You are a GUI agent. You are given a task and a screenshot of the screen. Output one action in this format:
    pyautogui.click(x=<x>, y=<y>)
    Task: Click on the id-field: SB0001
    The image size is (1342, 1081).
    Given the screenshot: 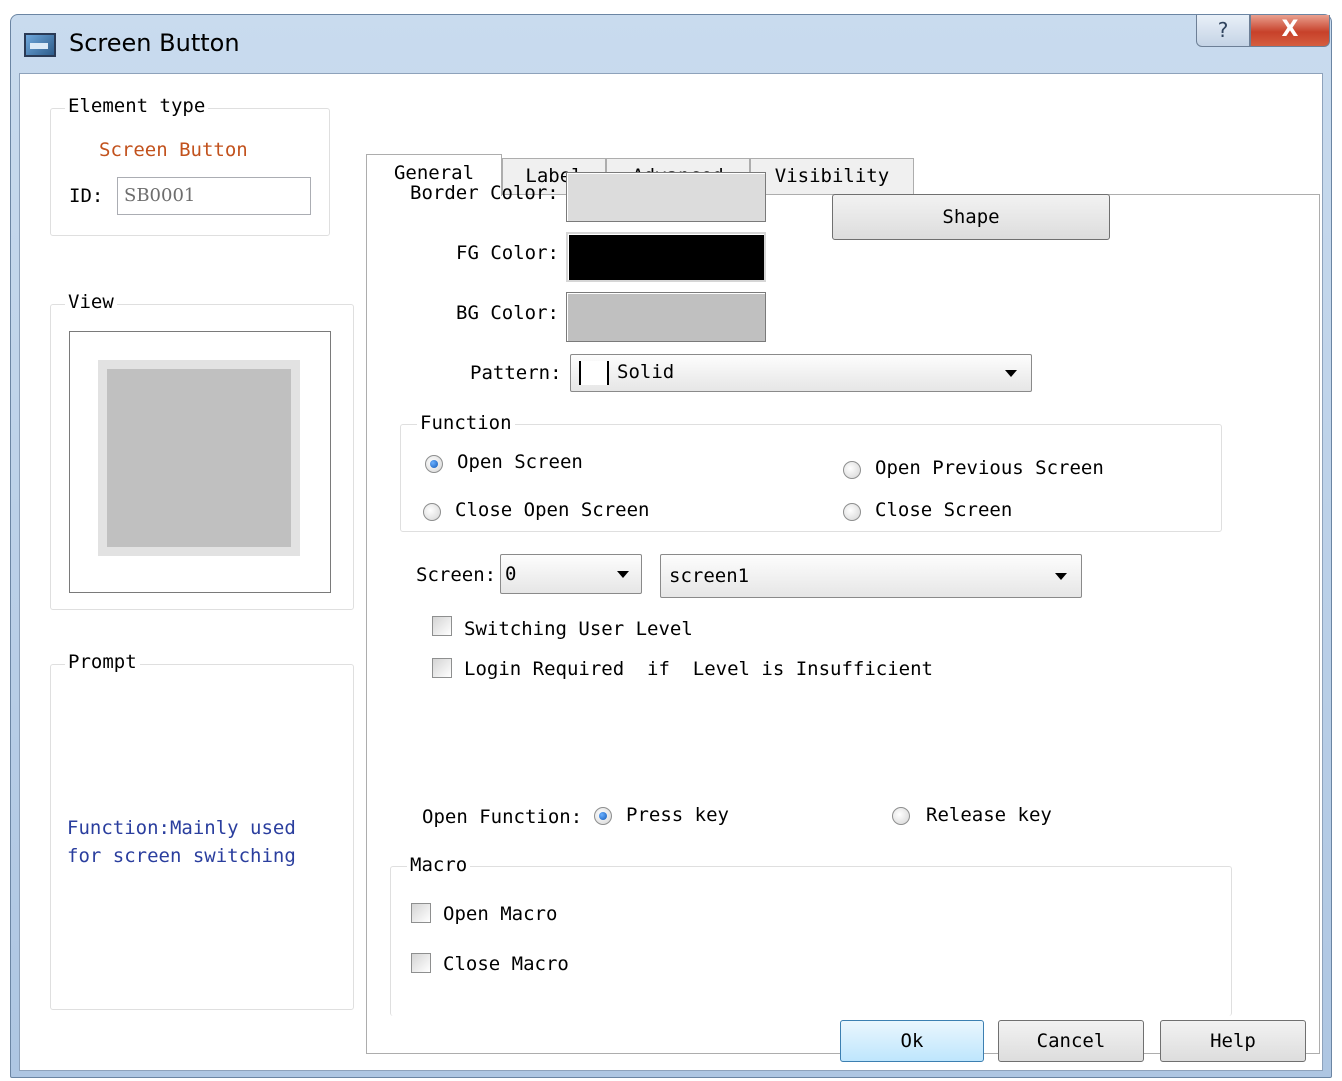 What is the action you would take?
    pyautogui.click(x=214, y=196)
    